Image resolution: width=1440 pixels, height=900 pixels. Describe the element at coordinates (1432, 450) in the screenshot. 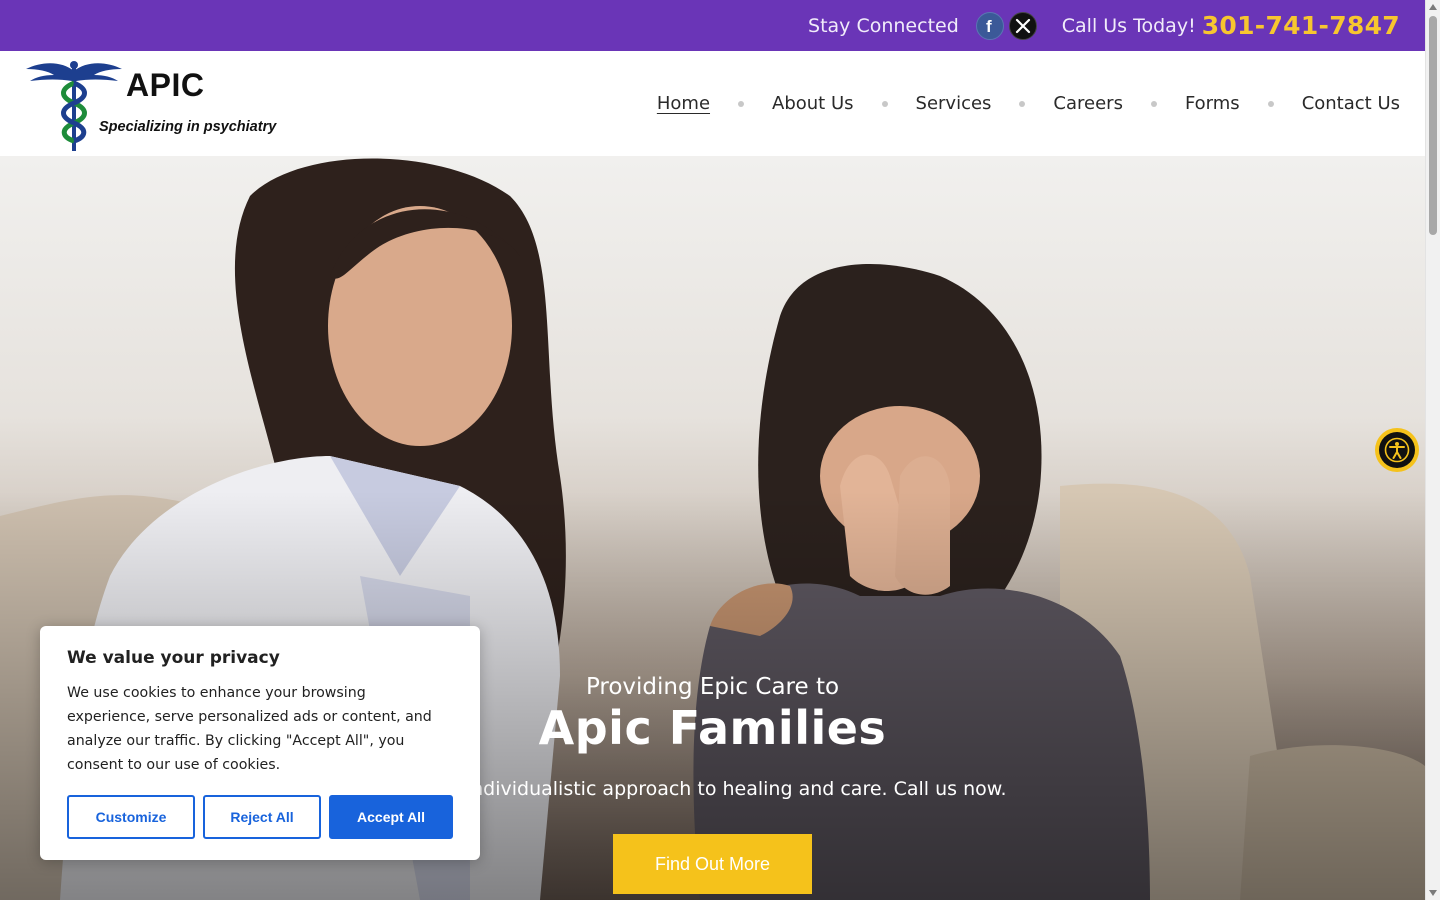

I see `page-scrollbar` at that location.